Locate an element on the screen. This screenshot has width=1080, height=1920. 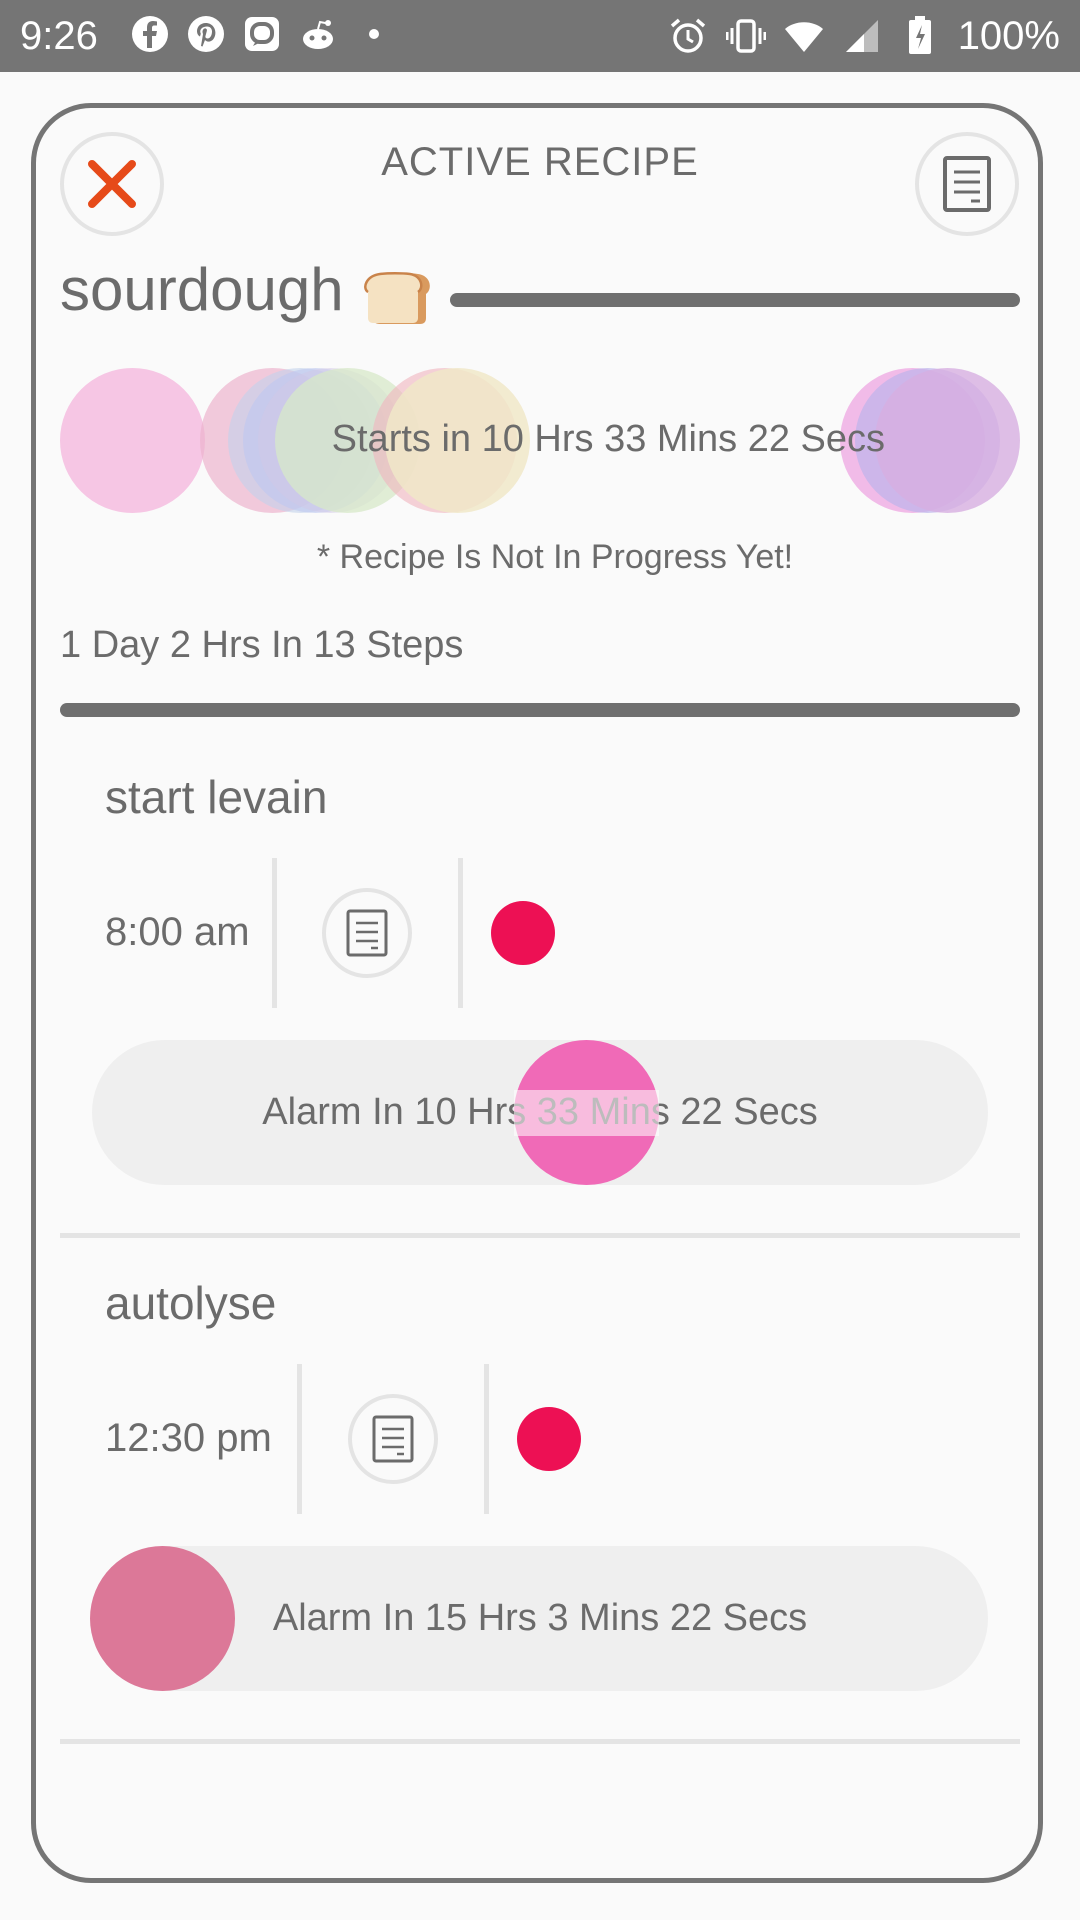
pinterest-icon is located at coordinates (206, 34).